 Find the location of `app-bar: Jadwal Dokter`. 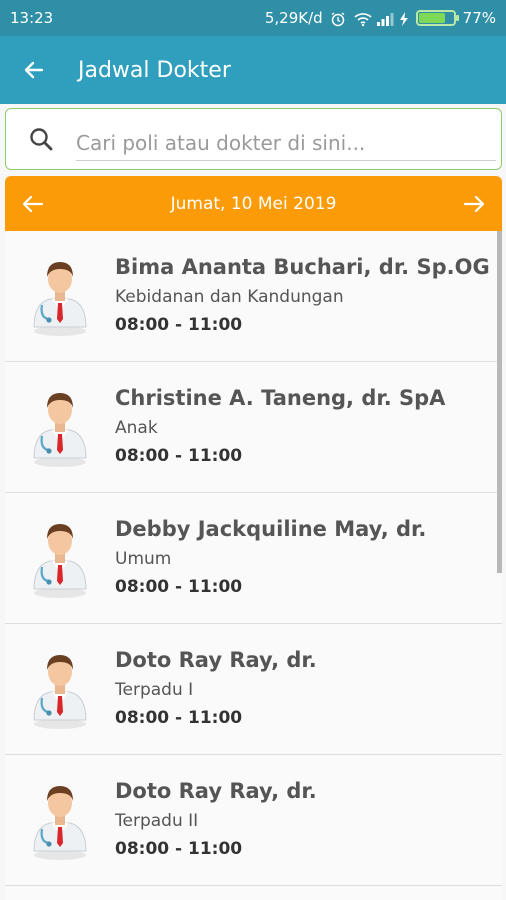

app-bar: Jadwal Dokter is located at coordinates (253, 70).